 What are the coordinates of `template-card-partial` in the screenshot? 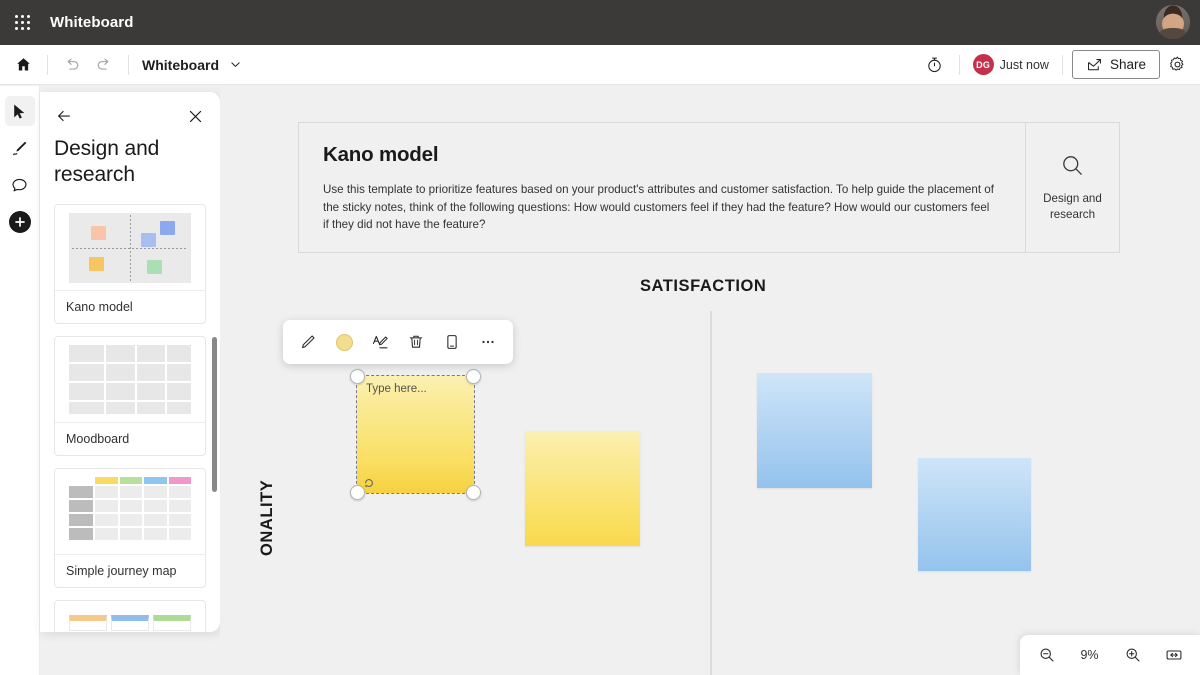 It's located at (130, 616).